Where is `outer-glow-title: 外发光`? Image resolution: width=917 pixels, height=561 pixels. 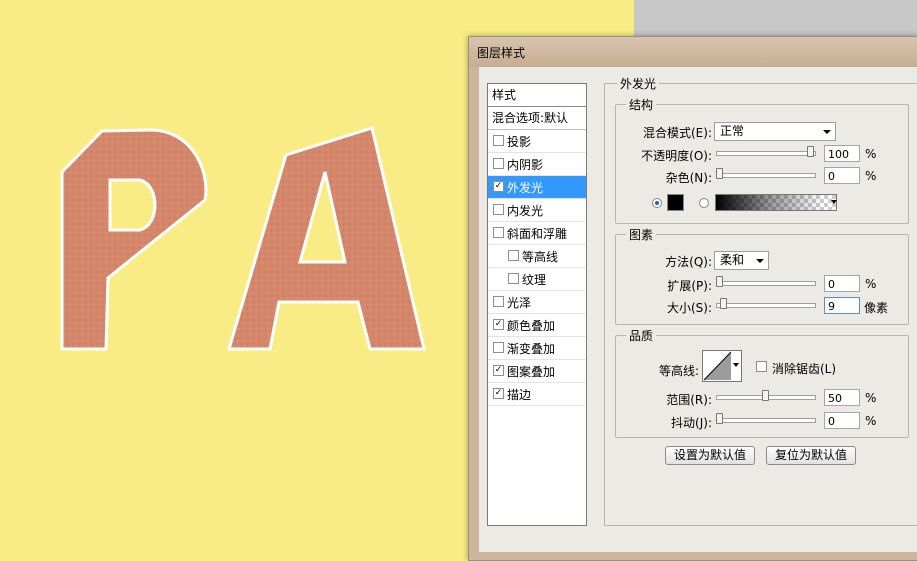 outer-glow-title: 外发光 is located at coordinates (638, 83).